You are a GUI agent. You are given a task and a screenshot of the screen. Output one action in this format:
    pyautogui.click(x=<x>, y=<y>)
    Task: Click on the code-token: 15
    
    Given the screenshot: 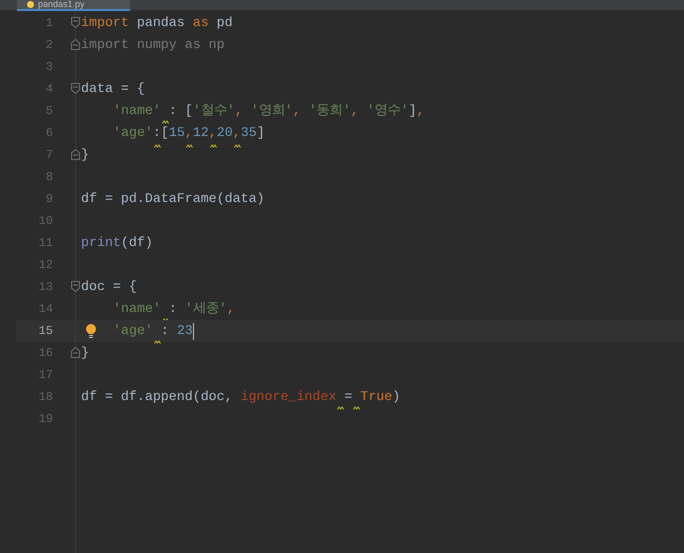 What is the action you would take?
    pyautogui.click(x=176, y=133)
    